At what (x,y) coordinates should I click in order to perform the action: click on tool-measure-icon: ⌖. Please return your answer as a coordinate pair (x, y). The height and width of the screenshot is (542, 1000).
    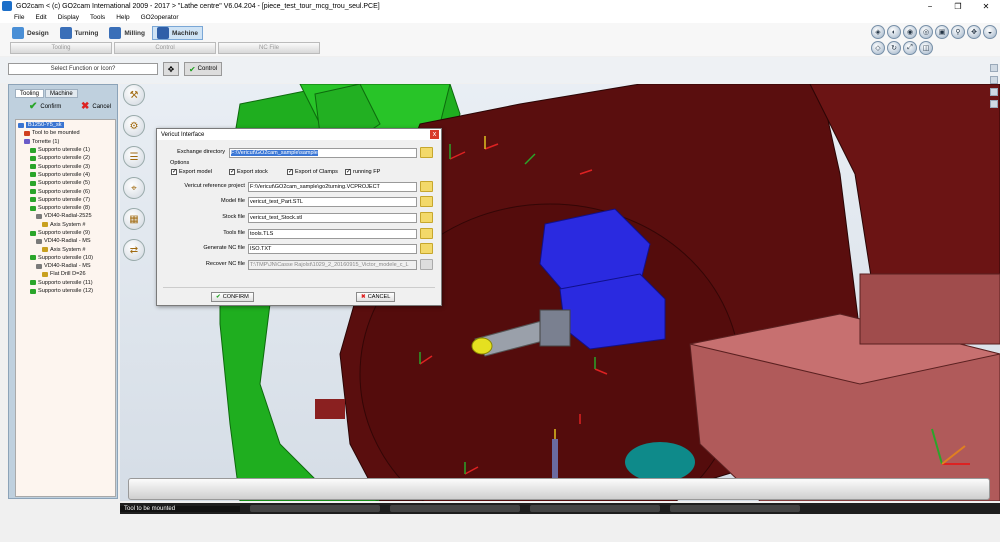
    Looking at the image, I should click on (134, 188).